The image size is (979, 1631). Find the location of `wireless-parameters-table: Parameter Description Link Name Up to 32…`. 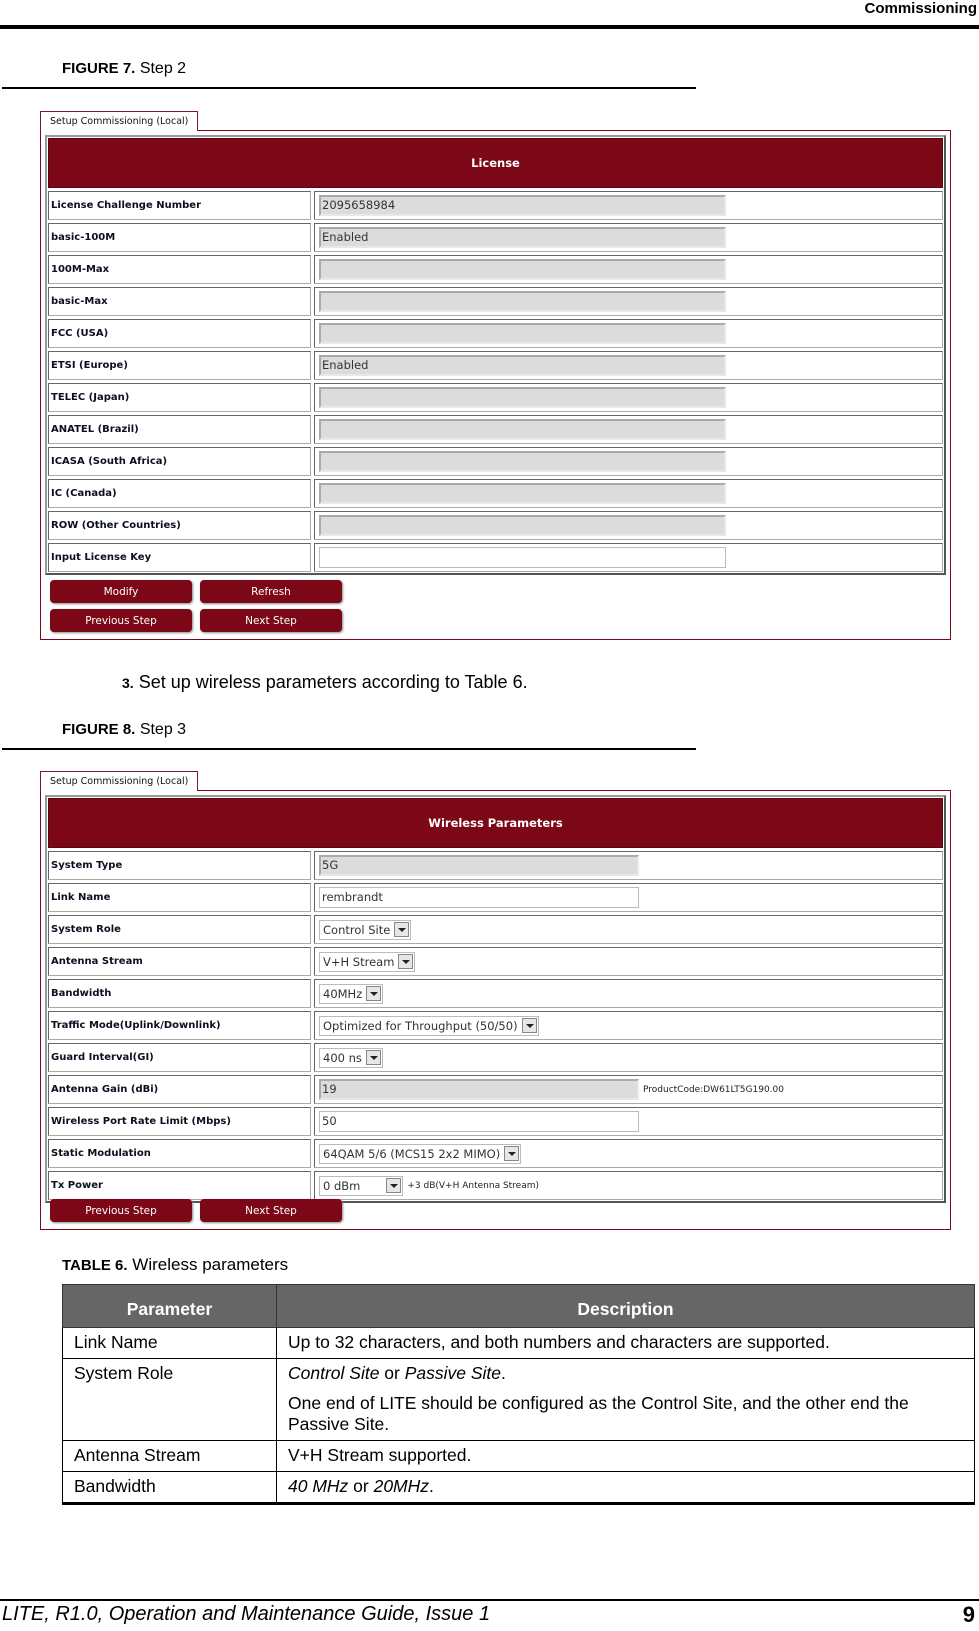

wireless-parameters-table: Parameter Description Link Name Up to 32… is located at coordinates (518, 1394).